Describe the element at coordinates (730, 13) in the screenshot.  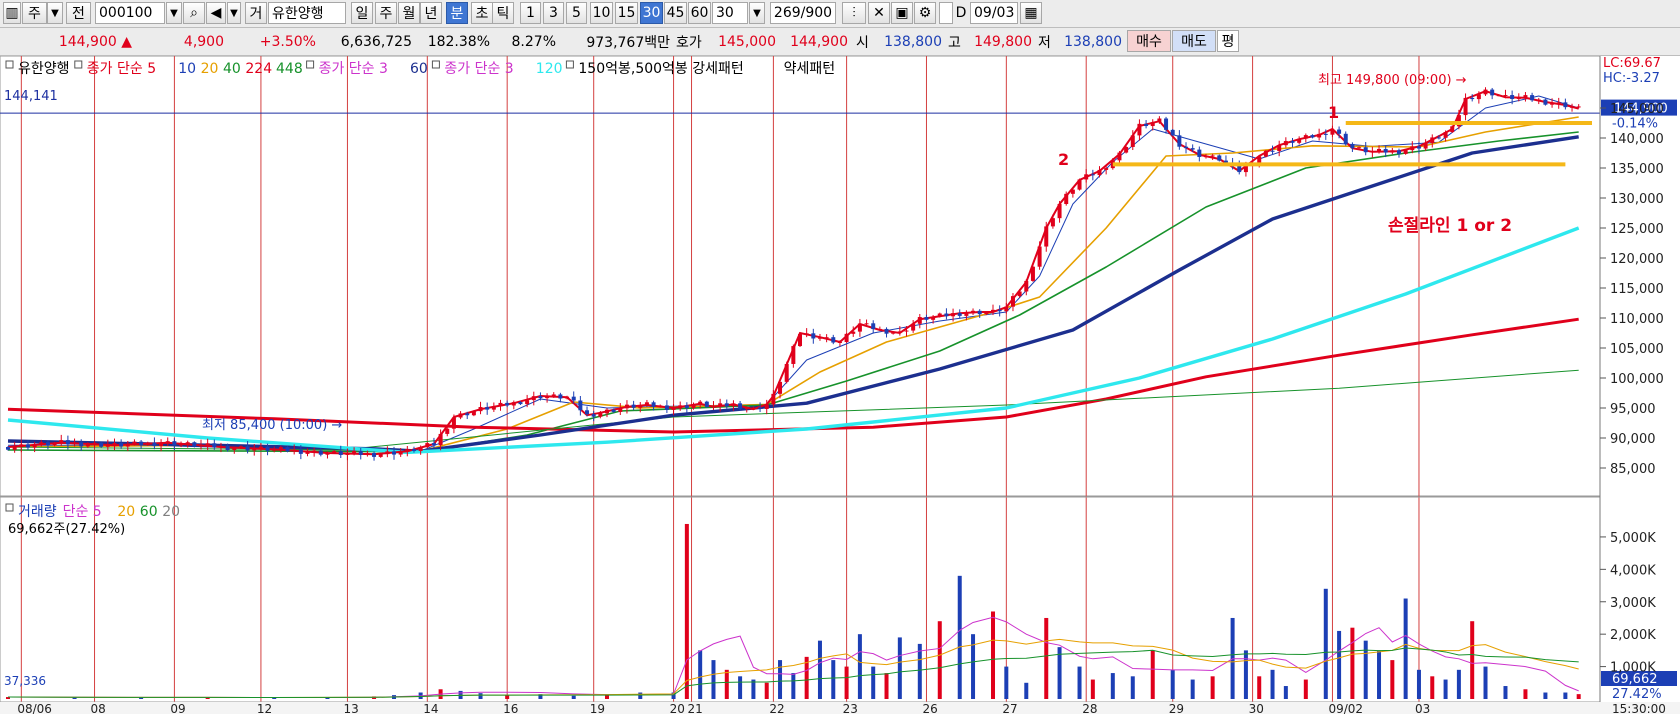
I see `interval-input: 30` at that location.